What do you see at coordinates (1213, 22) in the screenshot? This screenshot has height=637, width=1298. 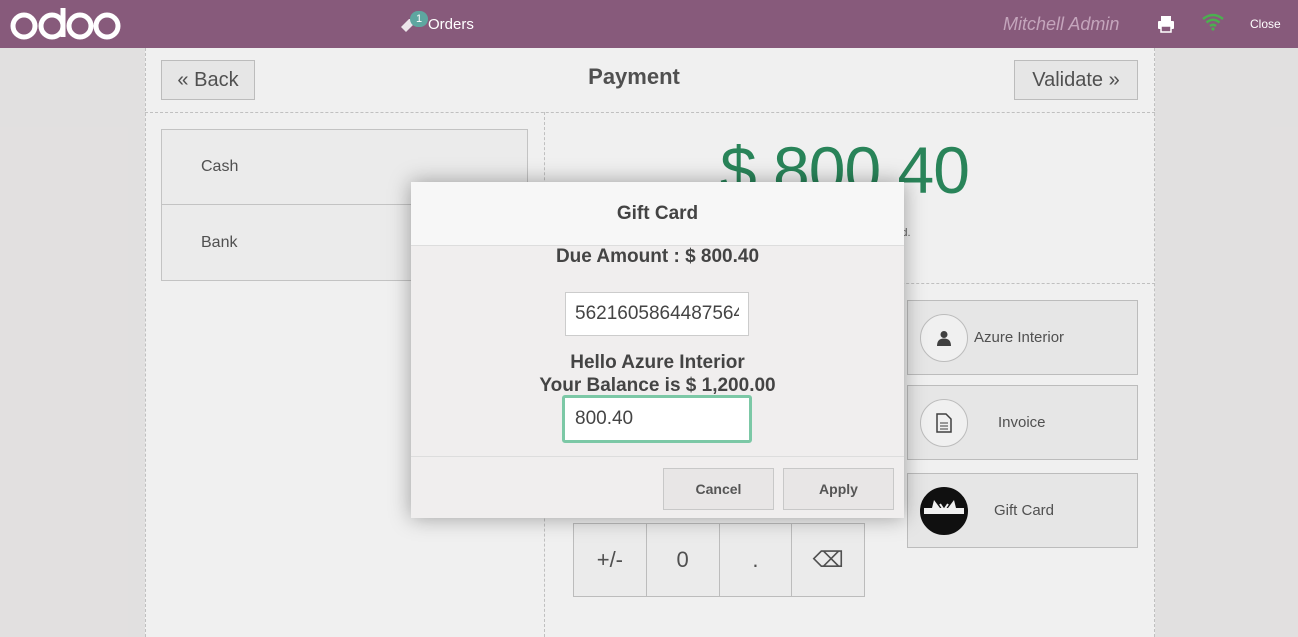 I see `wifi-icon` at bounding box center [1213, 22].